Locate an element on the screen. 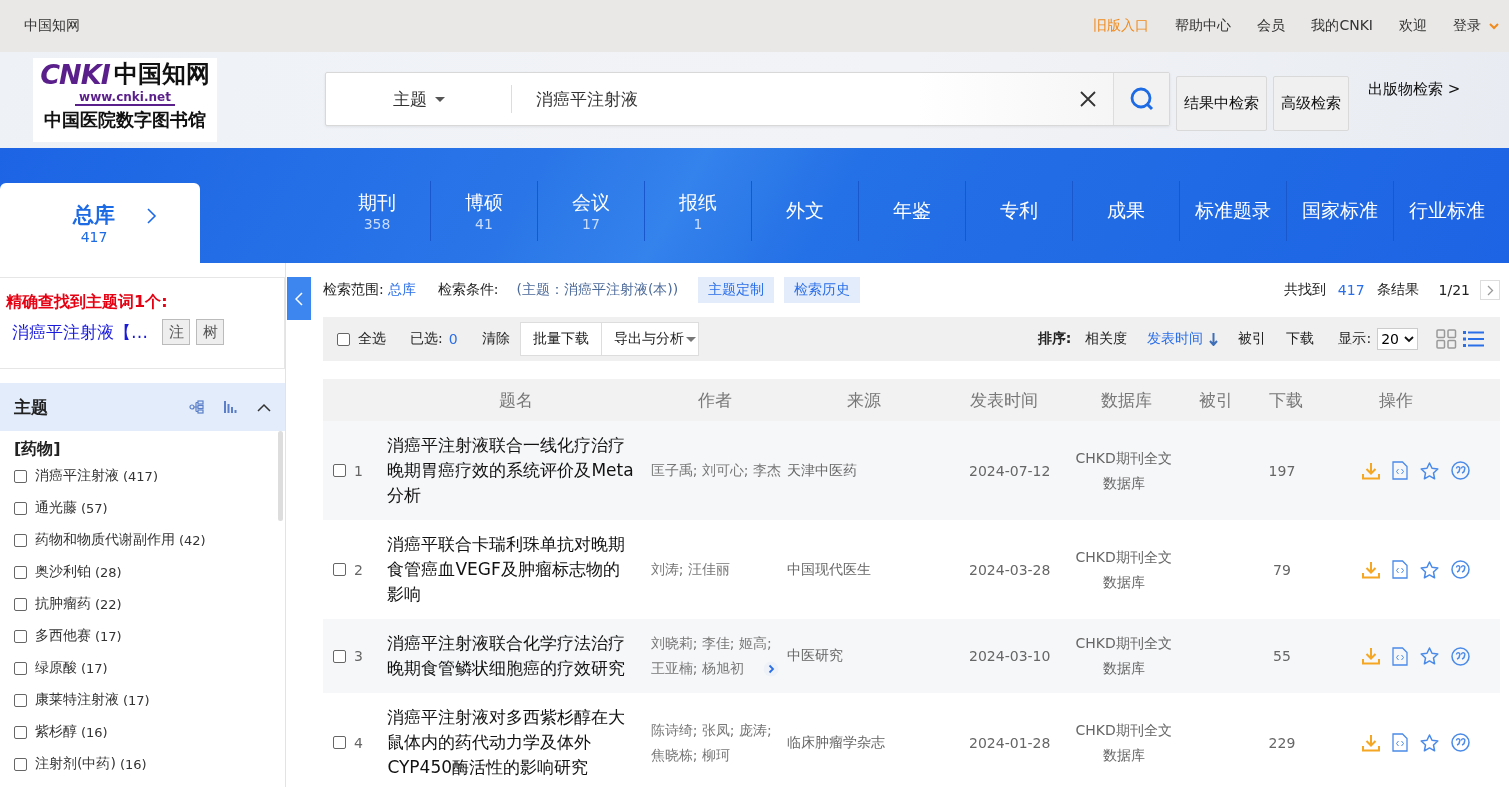 The image size is (1509, 787). collapse-sidebar-button is located at coordinates (299, 298).